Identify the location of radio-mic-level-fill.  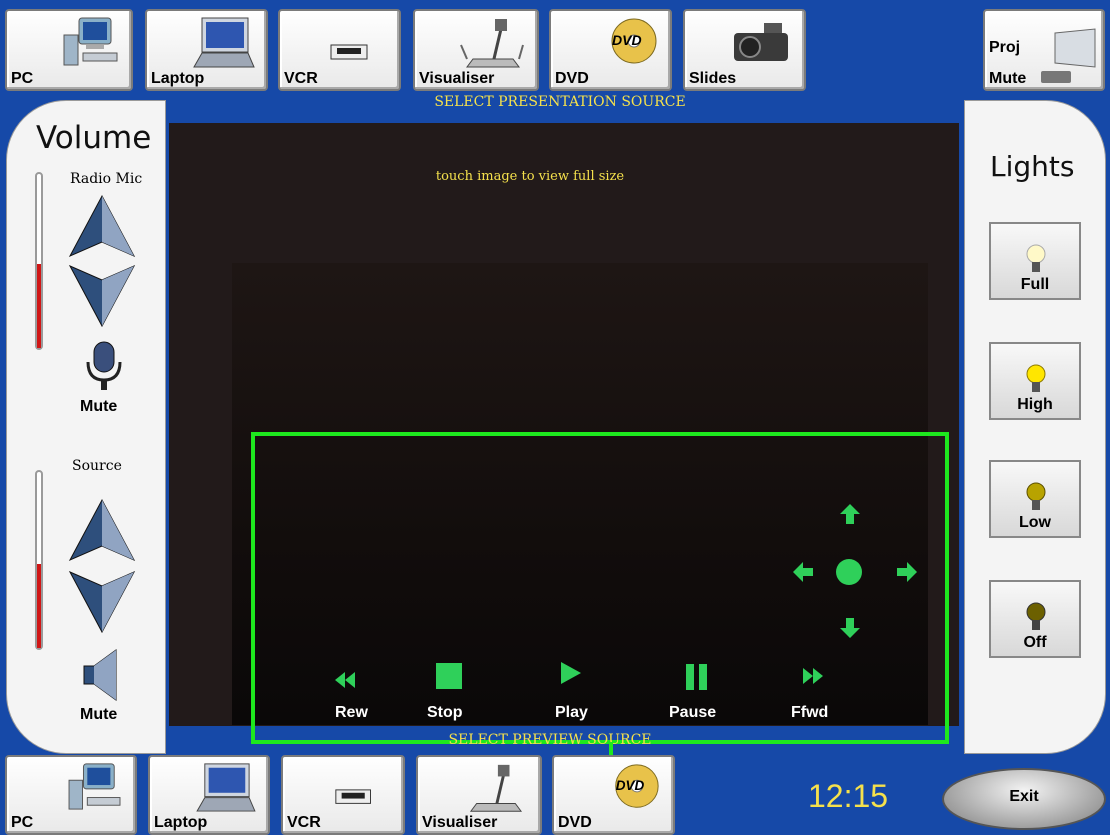
(39, 306).